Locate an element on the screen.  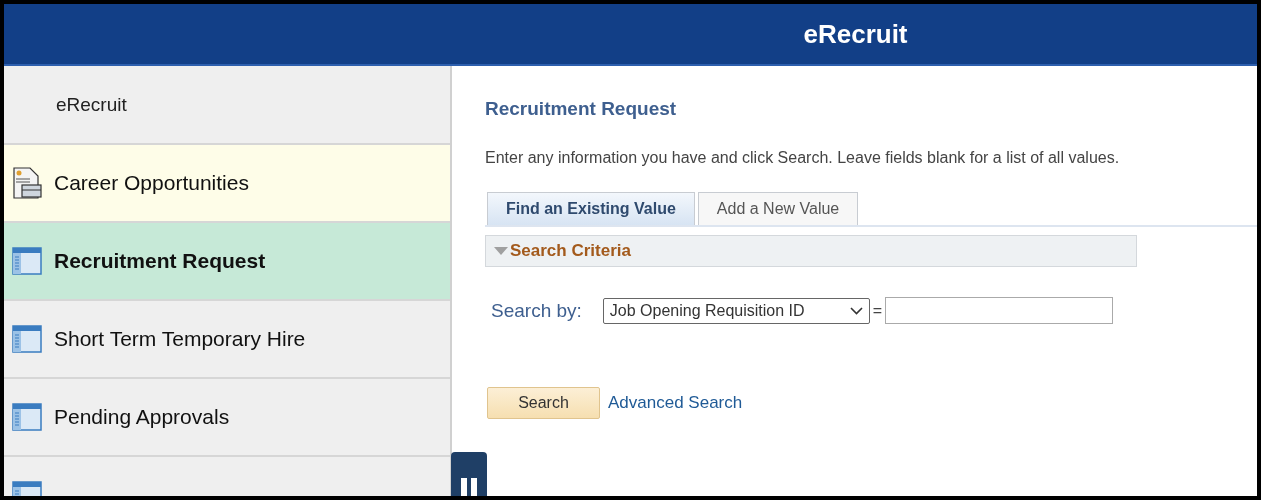
pane-splitter-handle is located at coordinates (469, 474).